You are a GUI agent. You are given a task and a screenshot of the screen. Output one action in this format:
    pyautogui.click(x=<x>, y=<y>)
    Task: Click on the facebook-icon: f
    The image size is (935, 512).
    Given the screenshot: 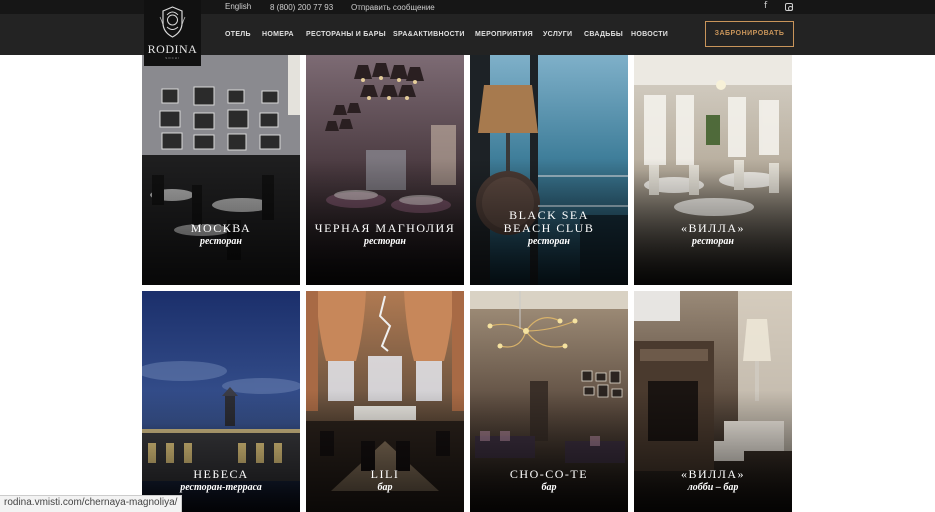 What is the action you would take?
    pyautogui.click(x=765, y=6)
    